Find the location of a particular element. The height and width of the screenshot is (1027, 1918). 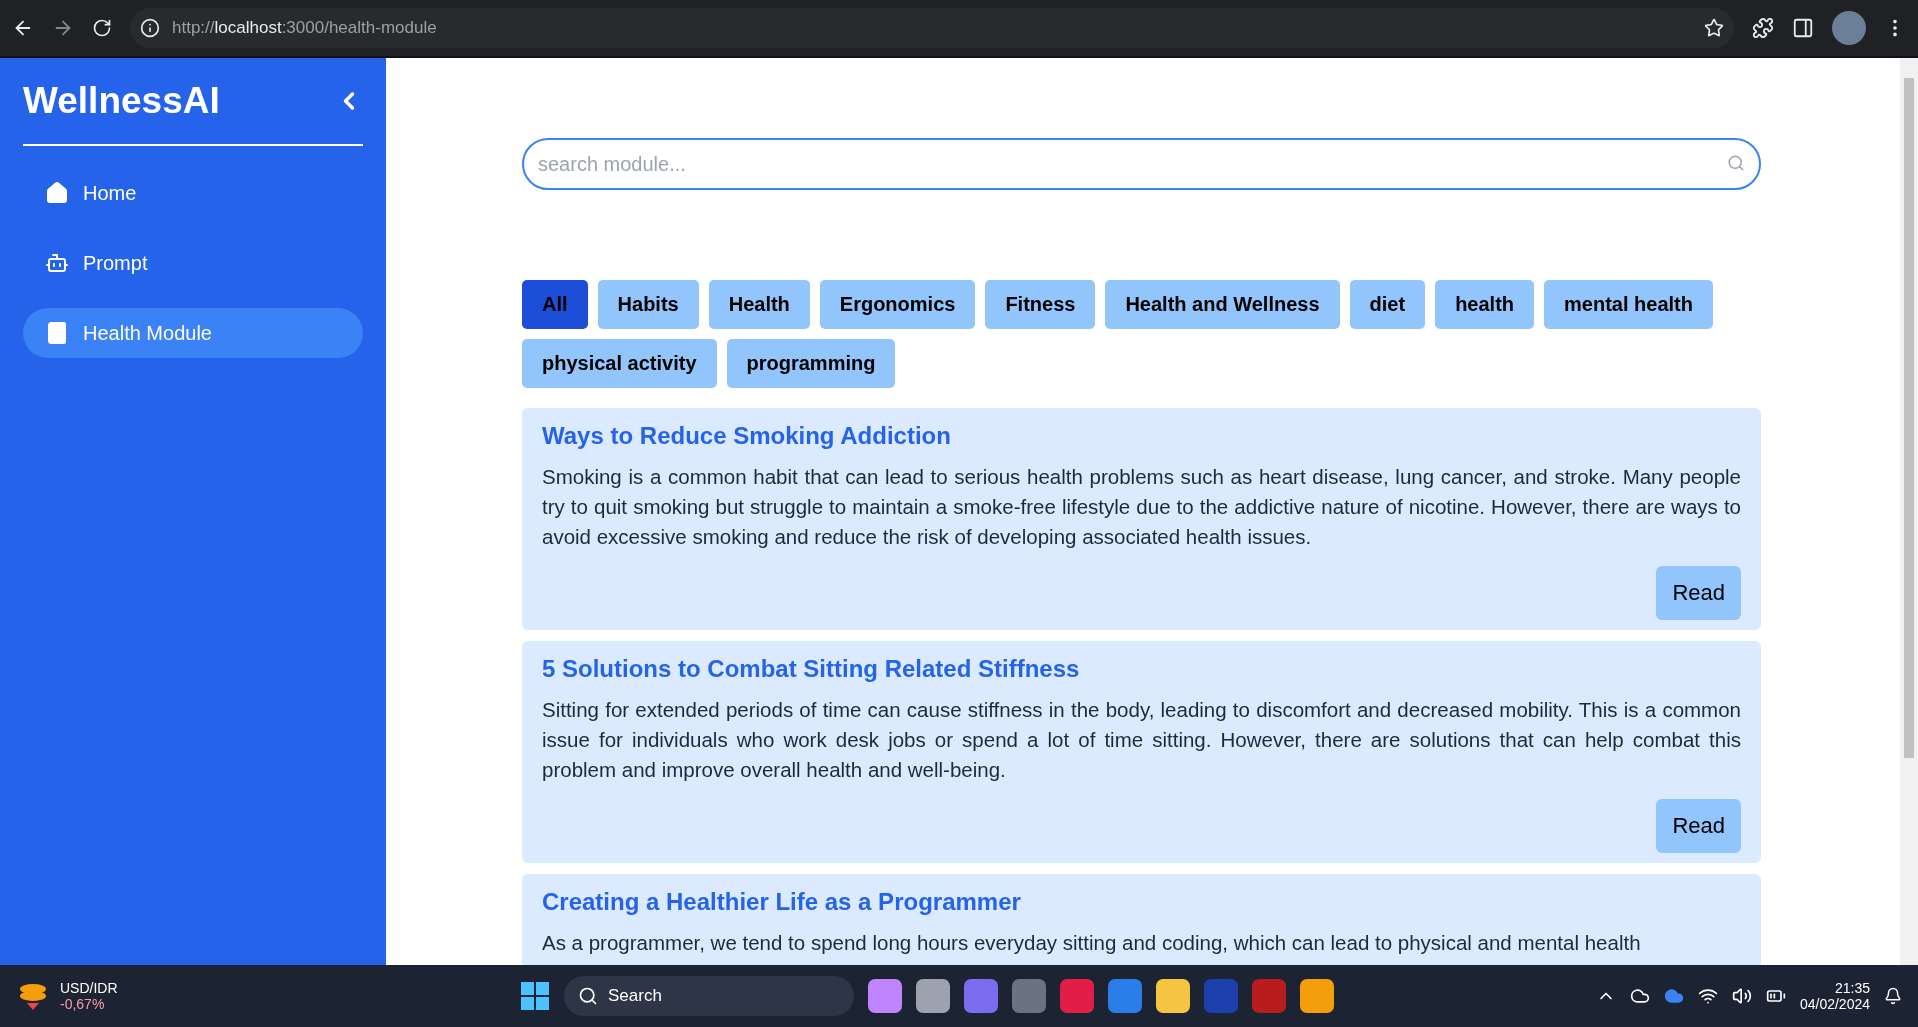

category-tag: Health is located at coordinates (759, 304).